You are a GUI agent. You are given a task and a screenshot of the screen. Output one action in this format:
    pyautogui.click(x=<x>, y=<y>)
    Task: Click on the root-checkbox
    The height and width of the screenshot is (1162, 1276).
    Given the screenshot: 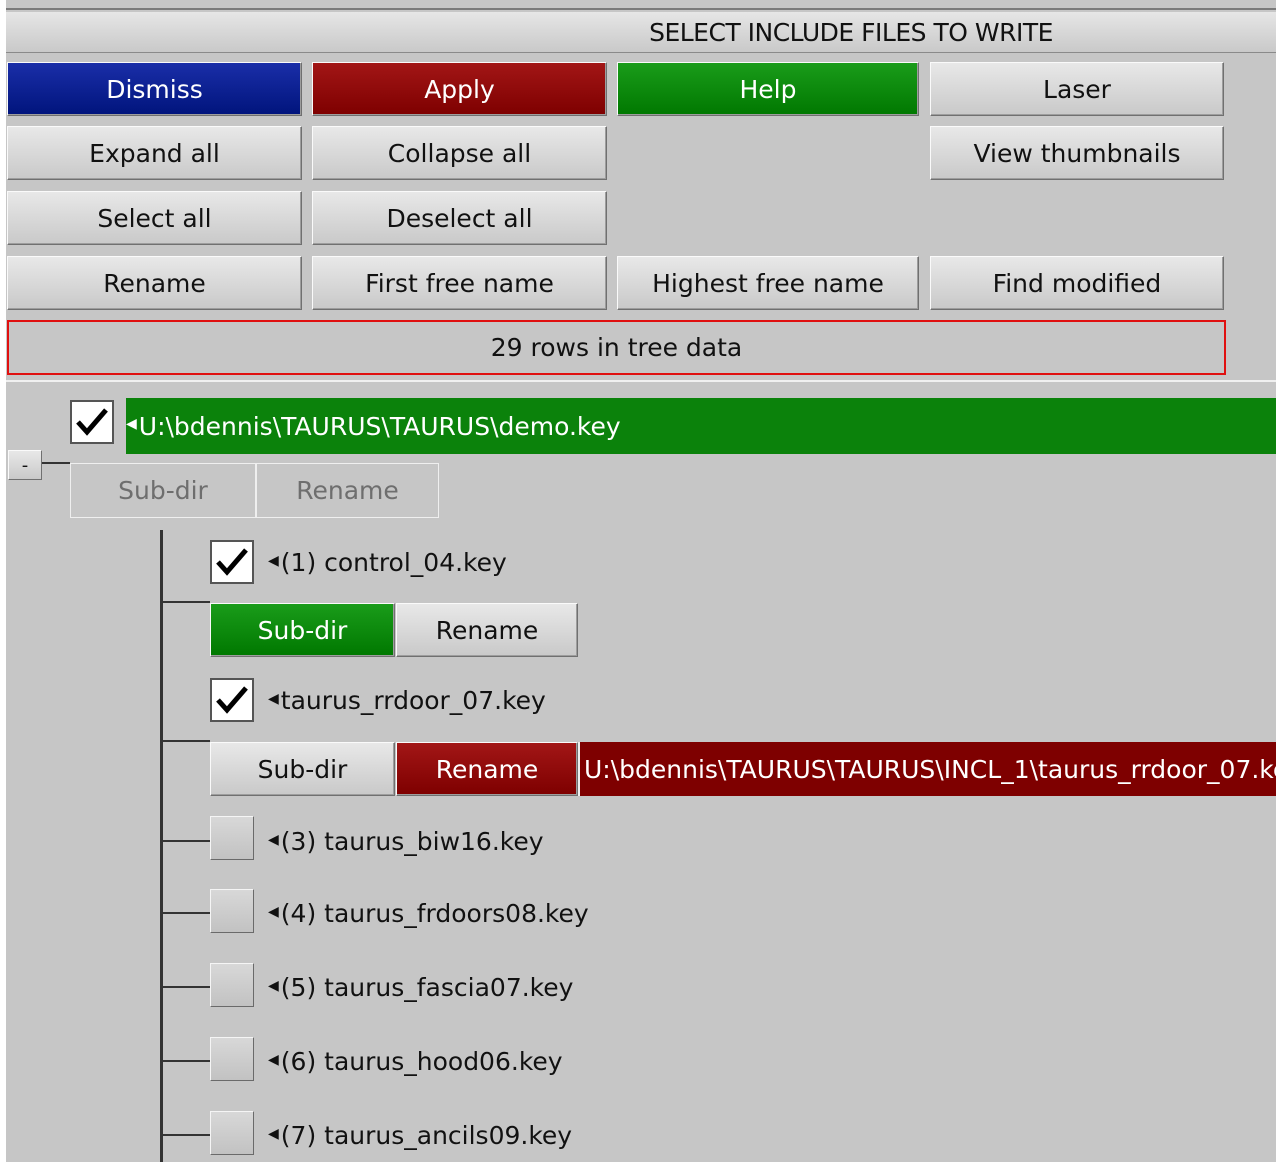 What is the action you would take?
    pyautogui.click(x=92, y=422)
    